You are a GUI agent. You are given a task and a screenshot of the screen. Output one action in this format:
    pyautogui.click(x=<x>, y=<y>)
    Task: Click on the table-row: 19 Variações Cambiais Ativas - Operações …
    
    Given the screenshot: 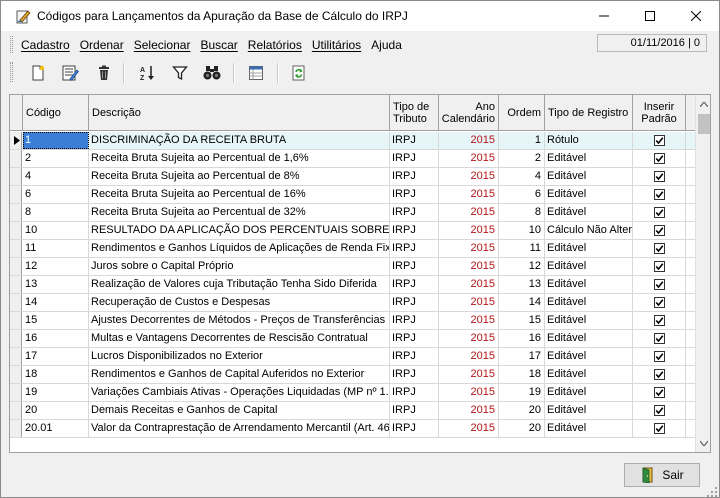 What is the action you would take?
    pyautogui.click(x=352, y=393)
    